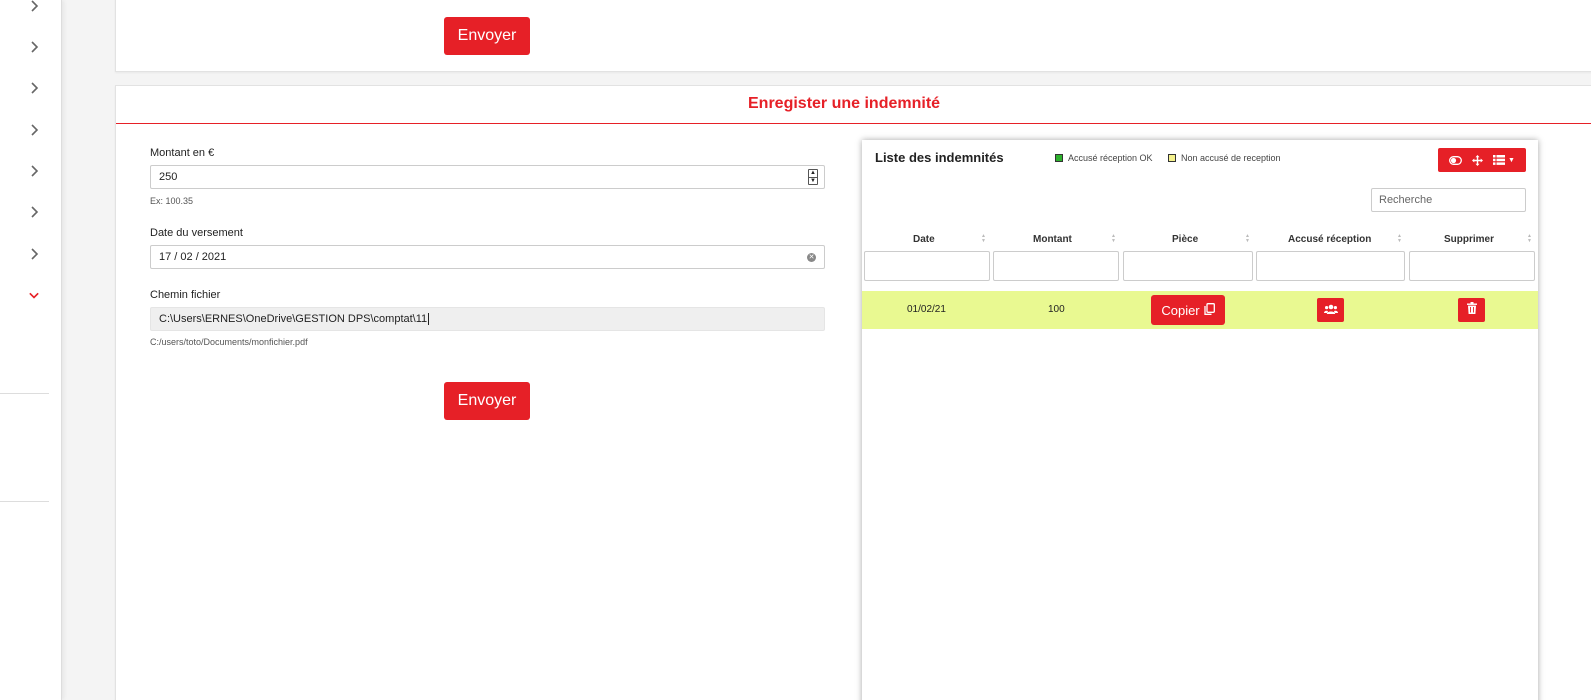 The image size is (1591, 700). I want to click on card-header: Enregister une indemnité, so click(853, 105).